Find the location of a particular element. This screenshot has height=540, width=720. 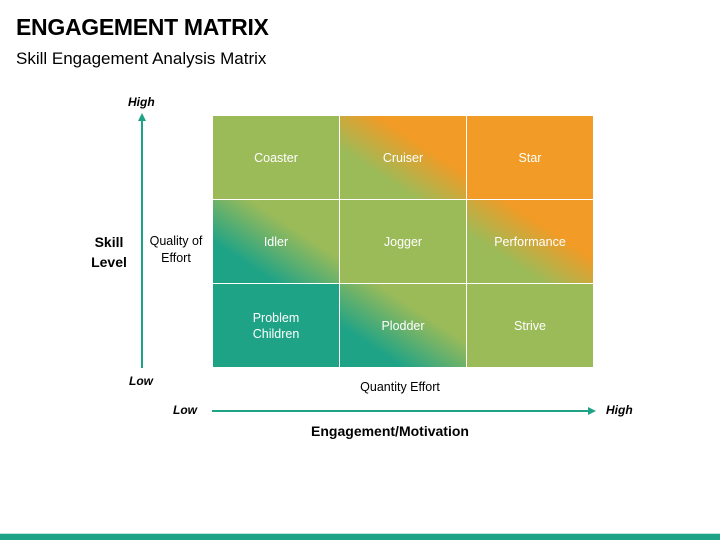

x-axis-low-label: Low is located at coordinates (185, 410).